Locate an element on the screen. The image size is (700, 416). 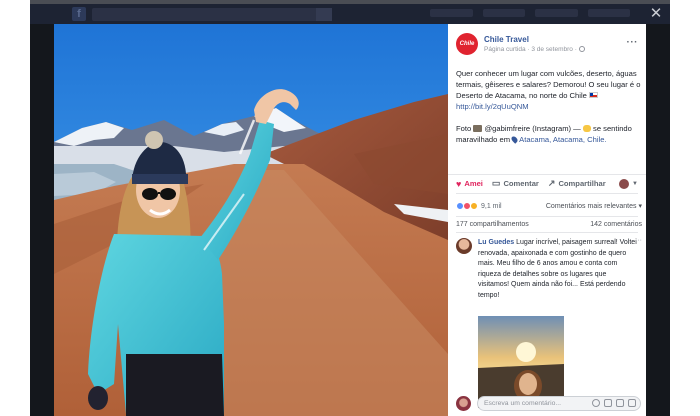
search-input is located at coordinates (212, 14).